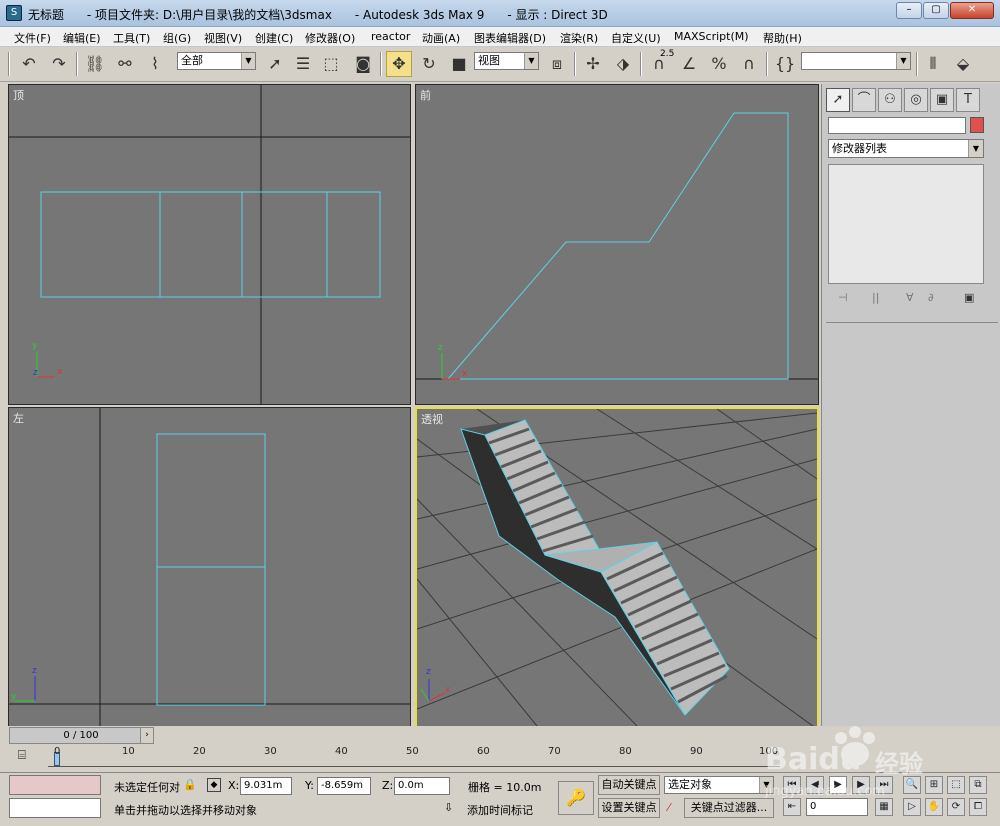 Image resolution: width=1000 pixels, height=826 pixels. I want to click on window-crossing-icon: ◙, so click(363, 64).